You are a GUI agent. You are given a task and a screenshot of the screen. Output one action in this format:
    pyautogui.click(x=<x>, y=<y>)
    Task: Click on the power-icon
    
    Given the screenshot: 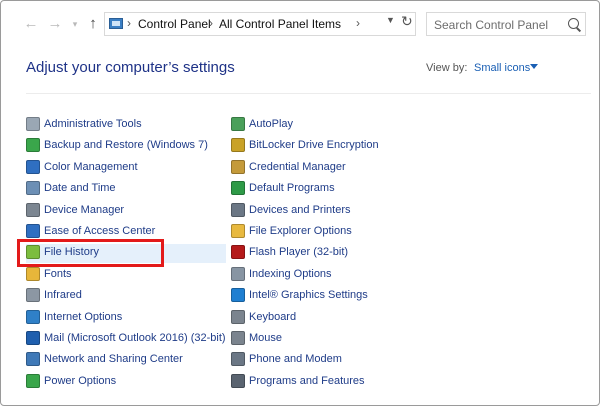 What is the action you would take?
    pyautogui.click(x=33, y=380)
    